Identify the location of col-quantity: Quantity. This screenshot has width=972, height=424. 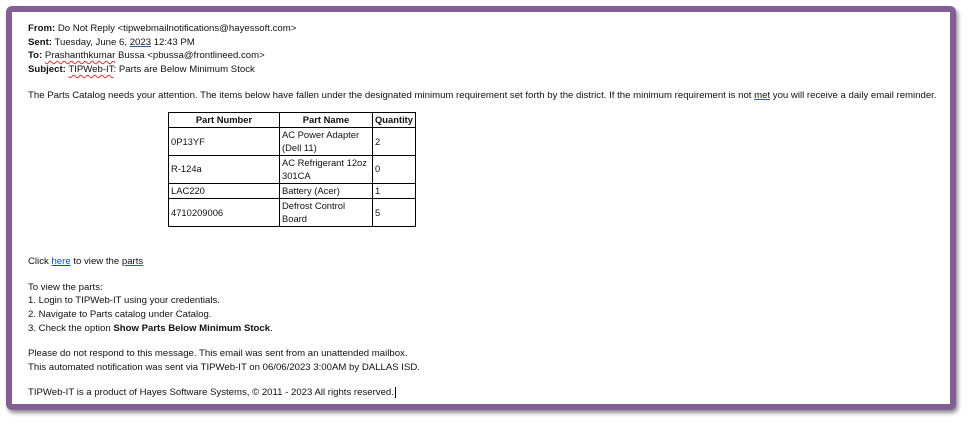
(394, 120).